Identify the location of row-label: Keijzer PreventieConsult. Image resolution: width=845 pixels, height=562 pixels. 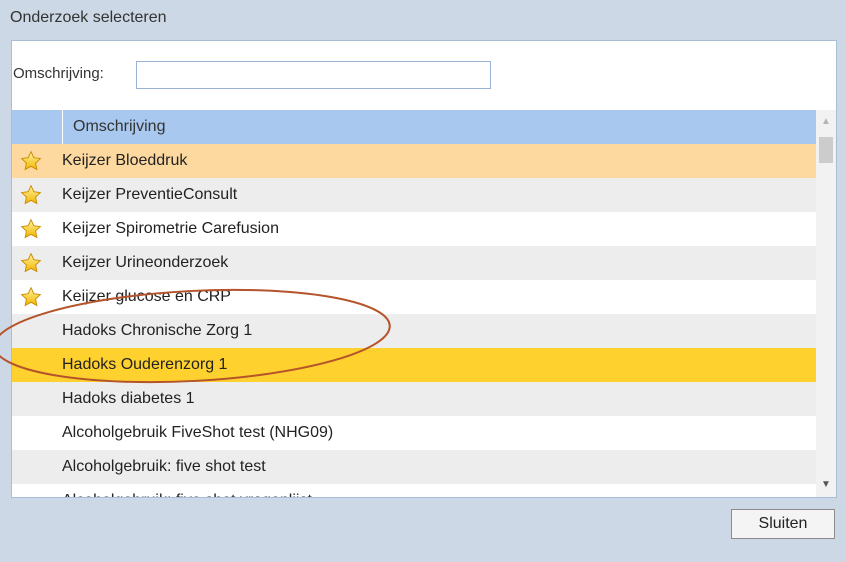
(150, 194).